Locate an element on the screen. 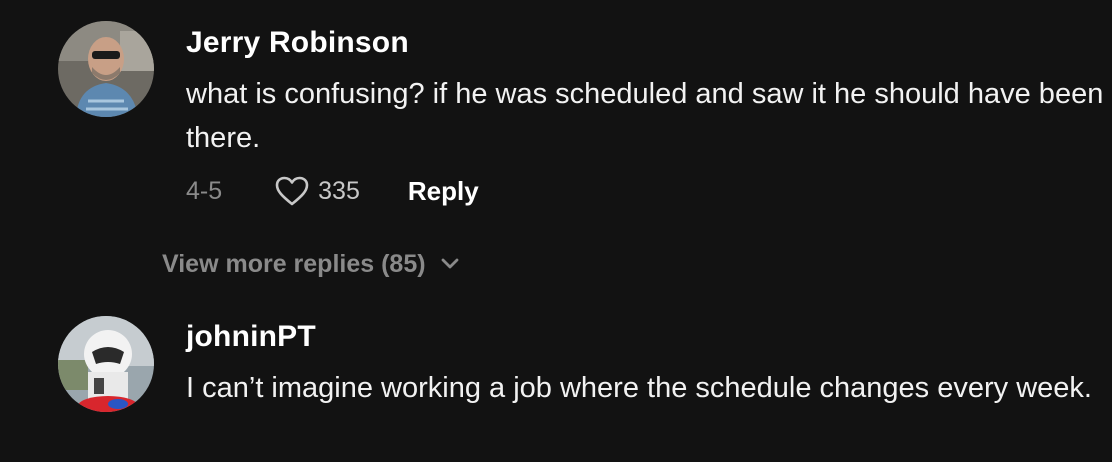 This screenshot has width=1112, height=462. view-more-replies-button: View more replies (85) is located at coordinates (311, 264).